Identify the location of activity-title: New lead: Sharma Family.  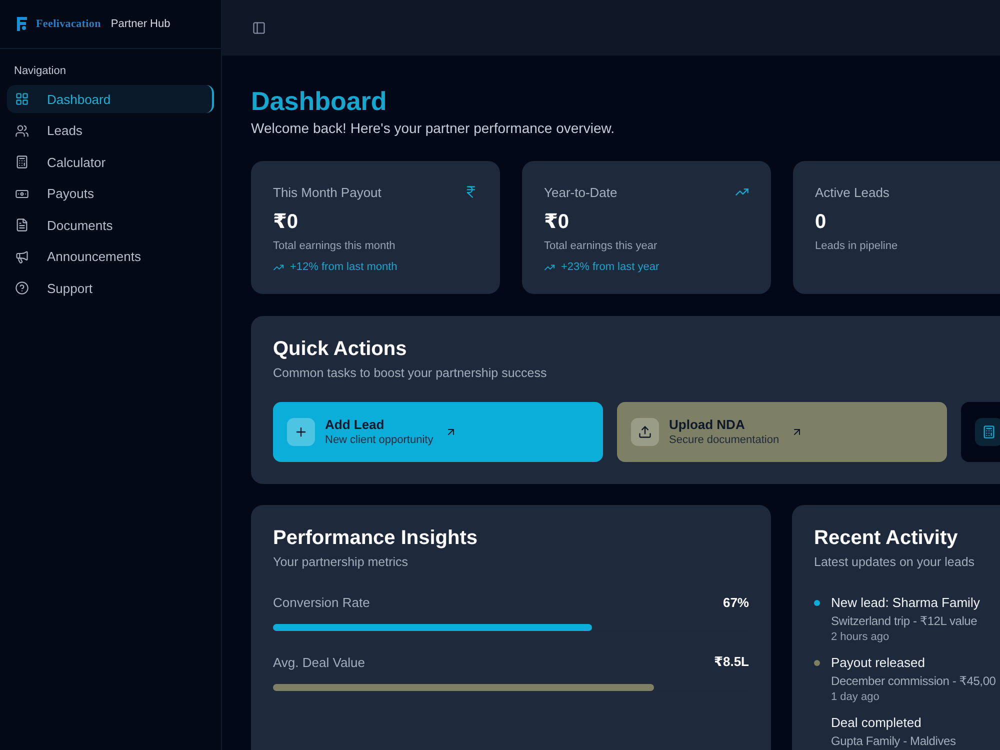
(905, 603).